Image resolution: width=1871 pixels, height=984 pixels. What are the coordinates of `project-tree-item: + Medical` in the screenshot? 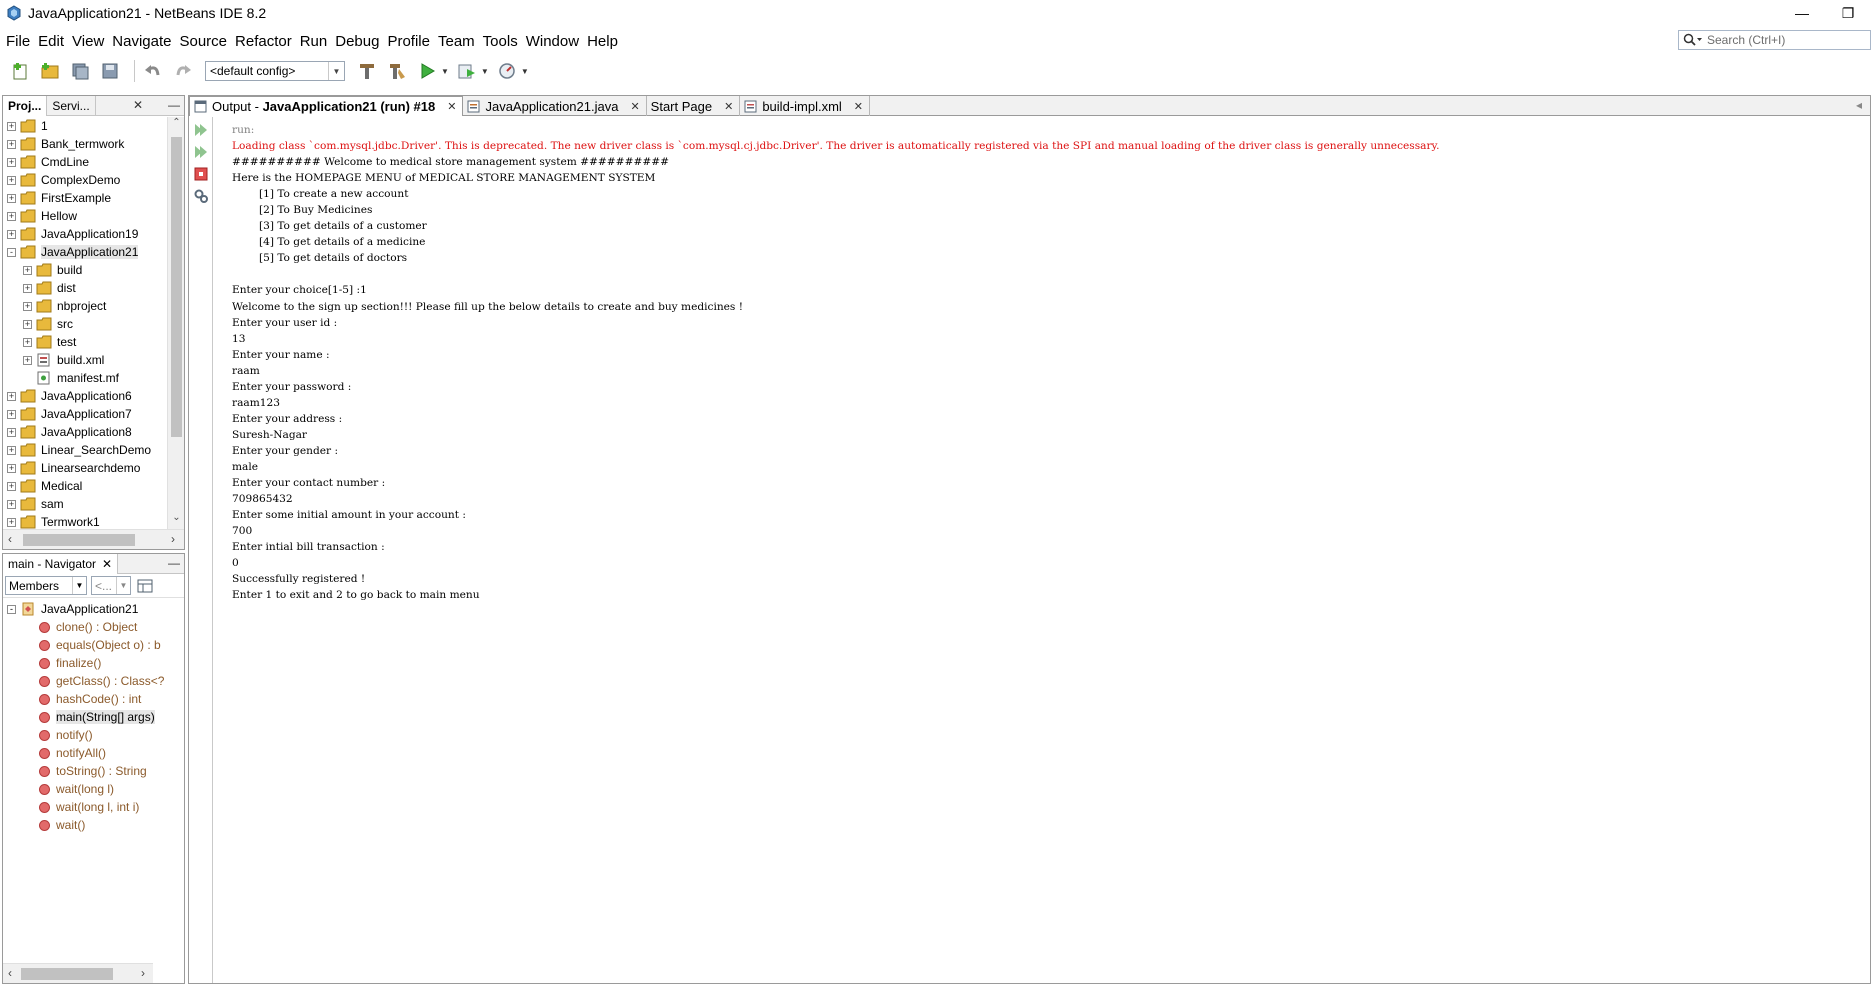 It's located at (85, 486).